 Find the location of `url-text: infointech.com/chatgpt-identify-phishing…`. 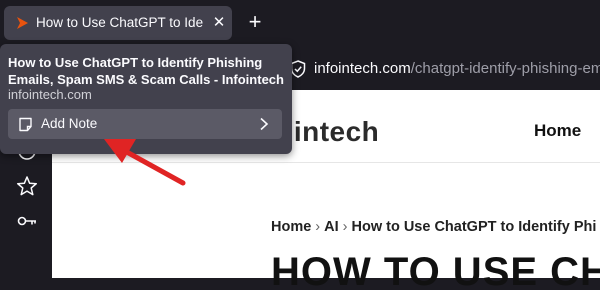

url-text: infointech.com/chatgpt-identify-phishing… is located at coordinates (457, 70).